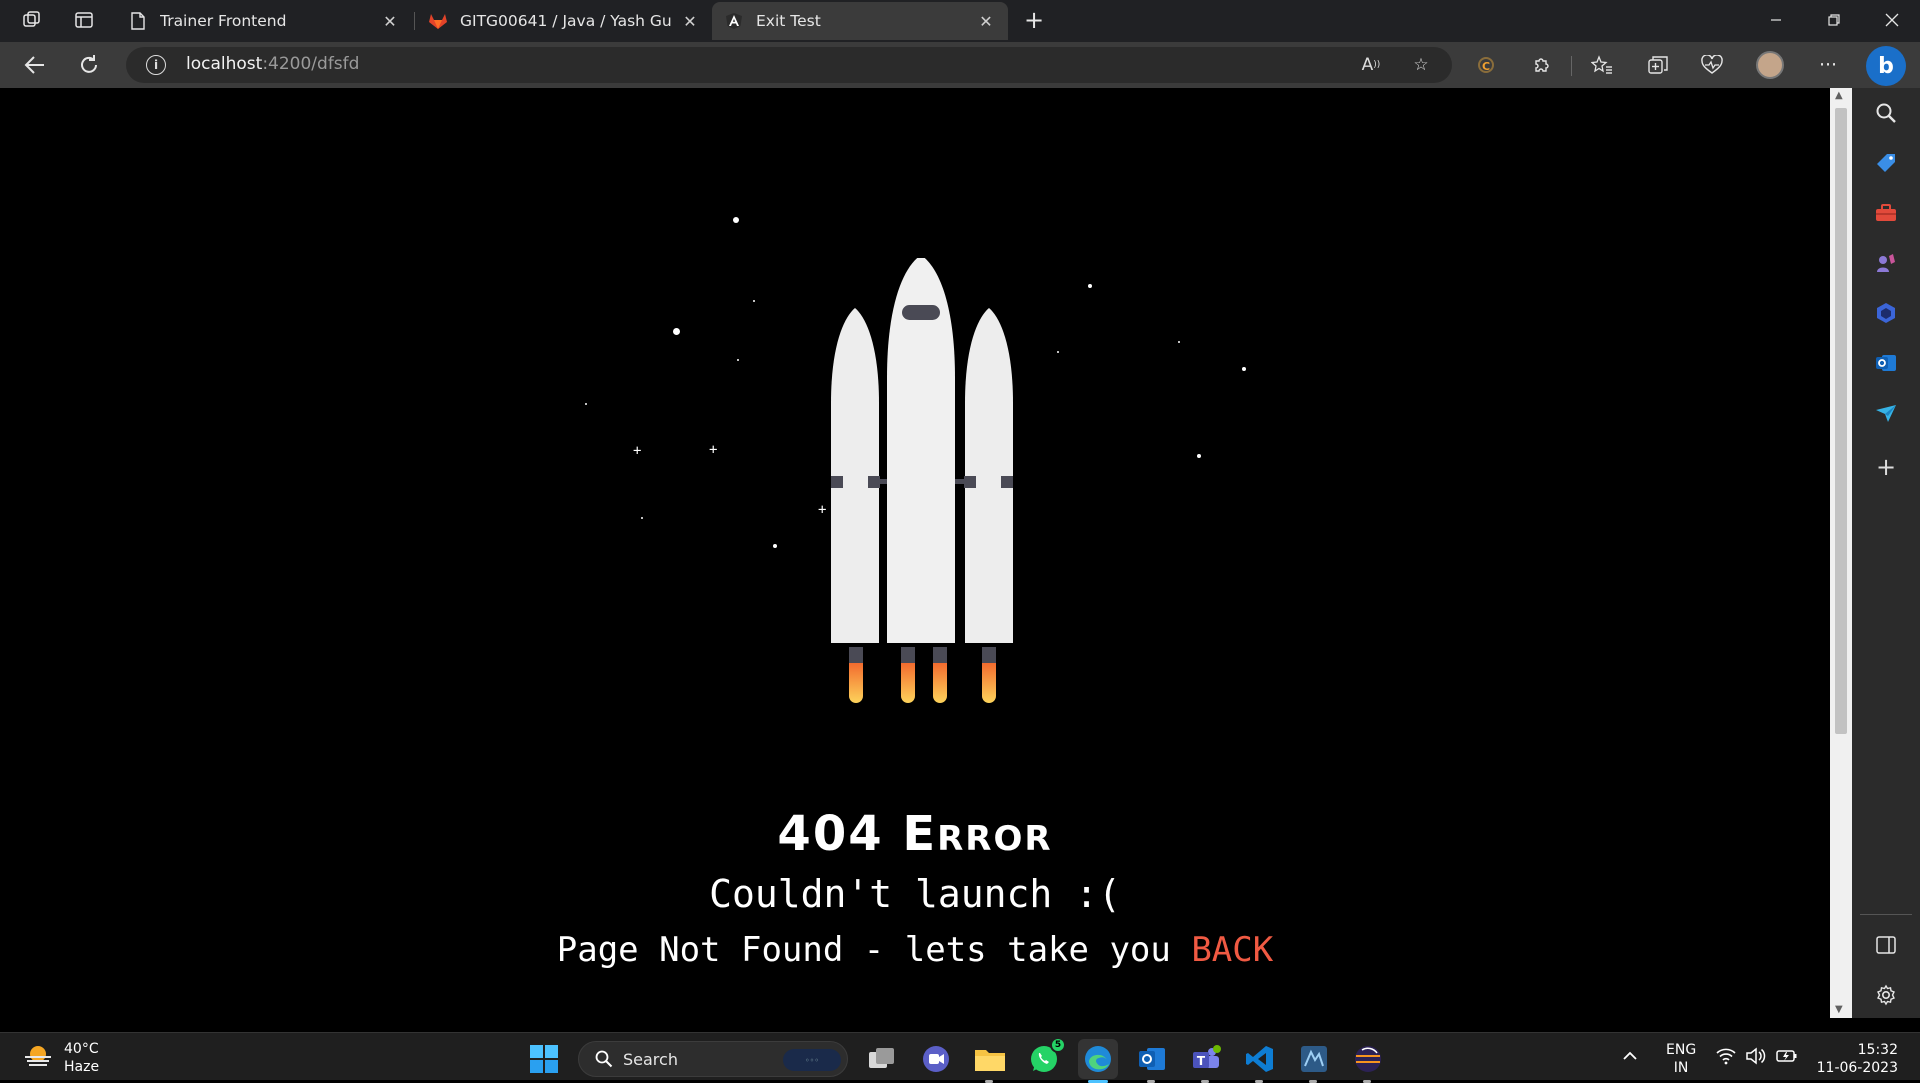 This screenshot has width=1920, height=1083. What do you see at coordinates (81, 1067) in the screenshot?
I see `weather-description: Haze` at bounding box center [81, 1067].